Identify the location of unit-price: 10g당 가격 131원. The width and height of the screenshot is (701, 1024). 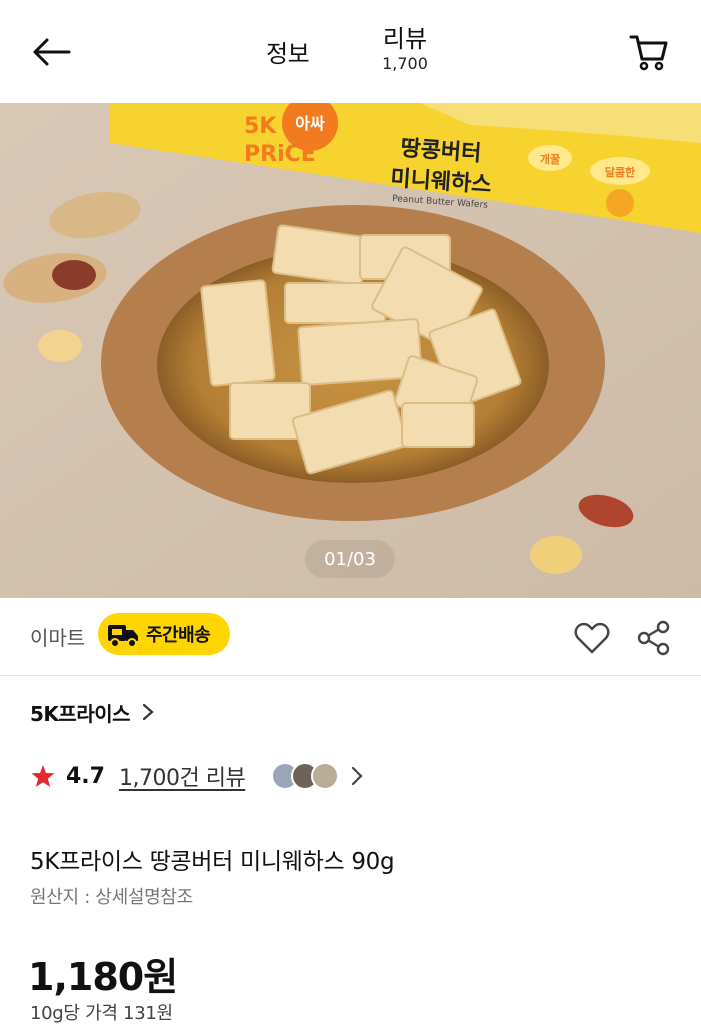
(101, 1013).